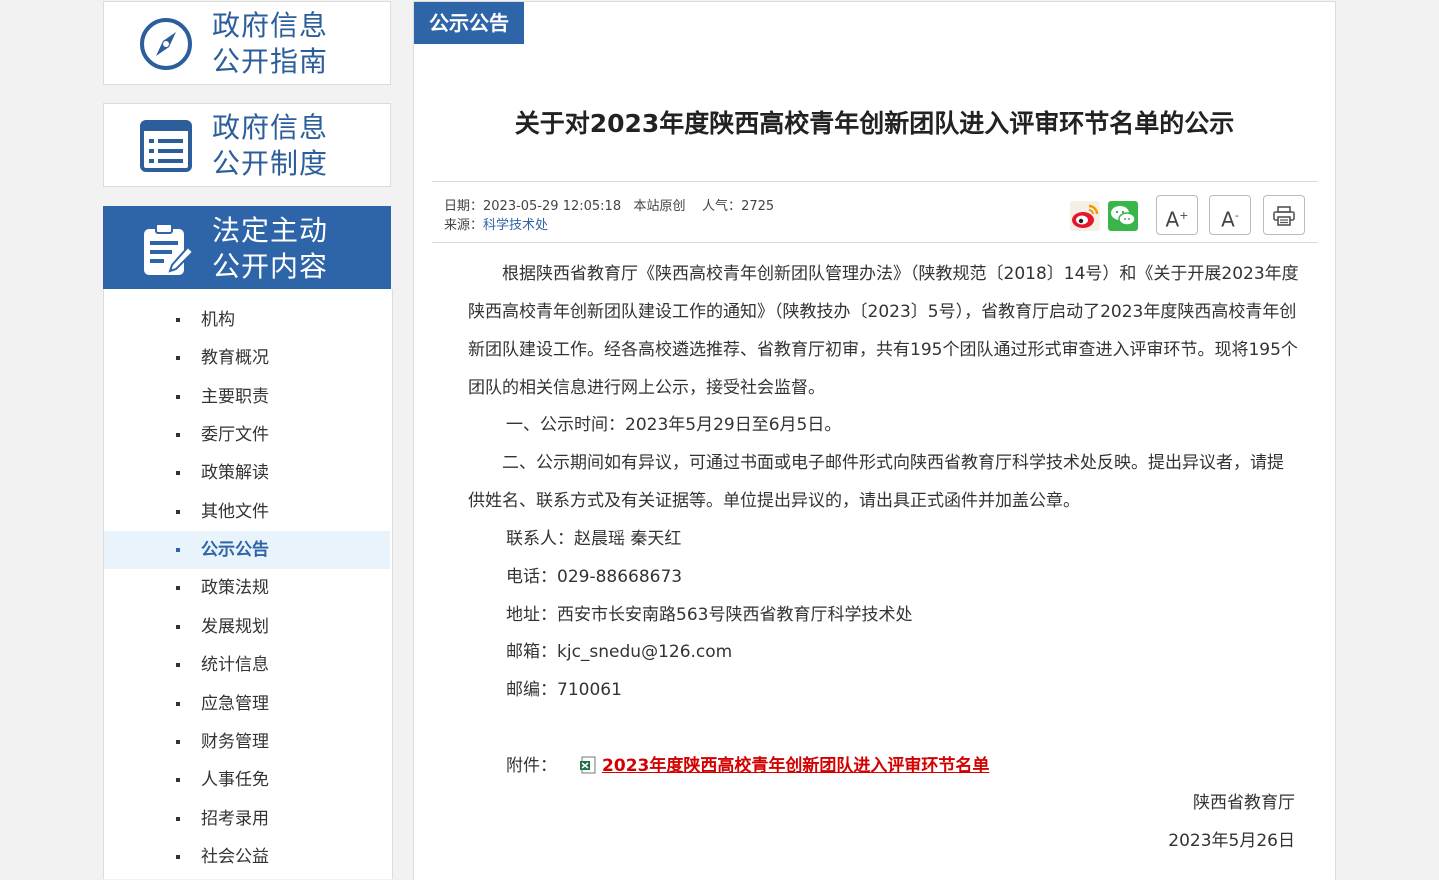 The height and width of the screenshot is (880, 1439). Describe the element at coordinates (166, 44) in the screenshot. I see `compass-icon` at that location.